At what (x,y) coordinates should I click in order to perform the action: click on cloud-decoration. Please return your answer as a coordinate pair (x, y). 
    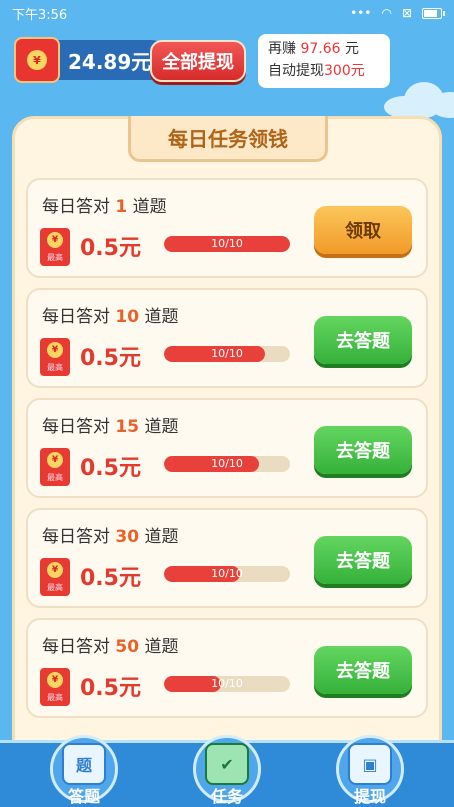
    Looking at the image, I should click on (419, 100).